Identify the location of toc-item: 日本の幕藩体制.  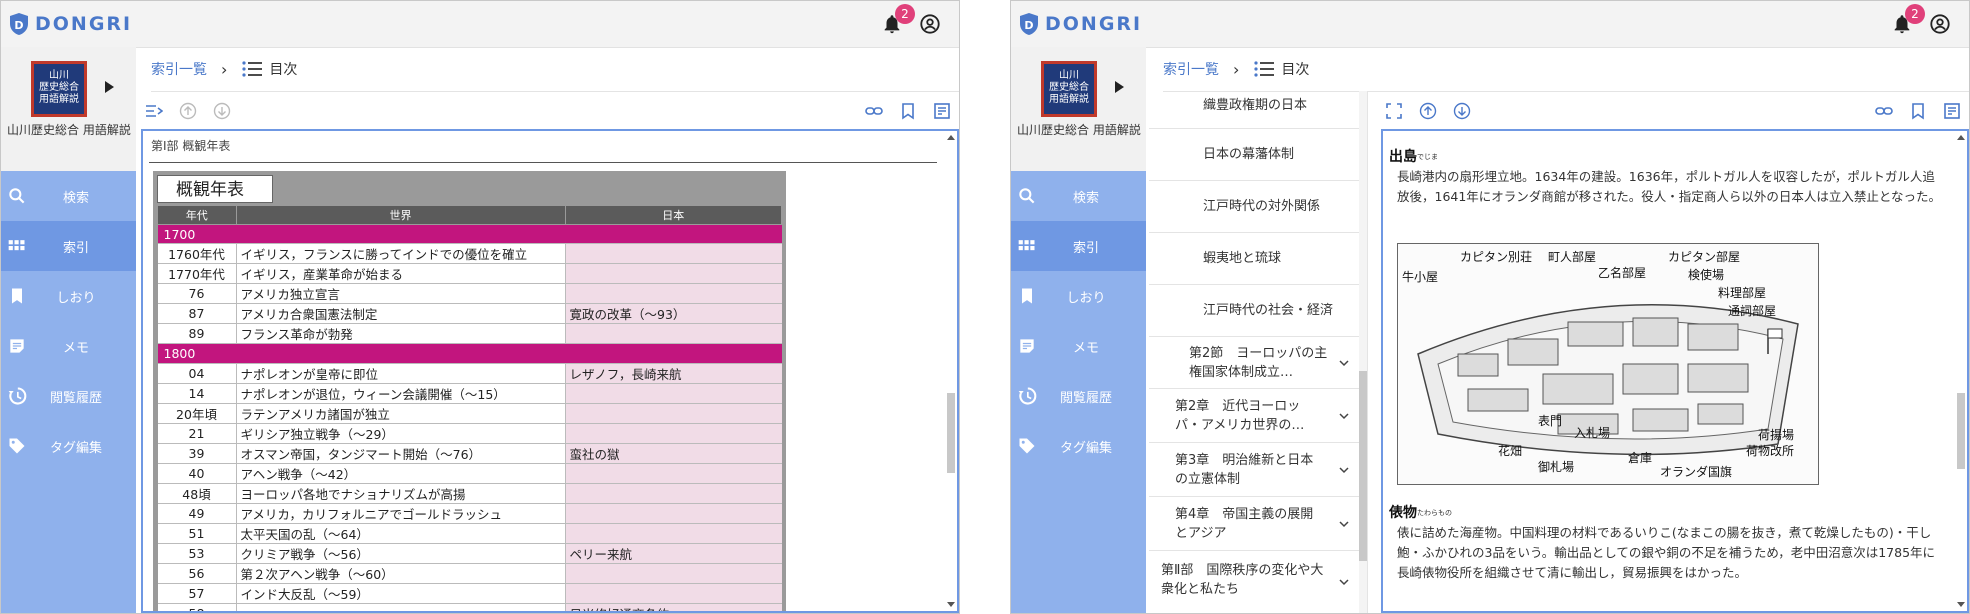
(1254, 155).